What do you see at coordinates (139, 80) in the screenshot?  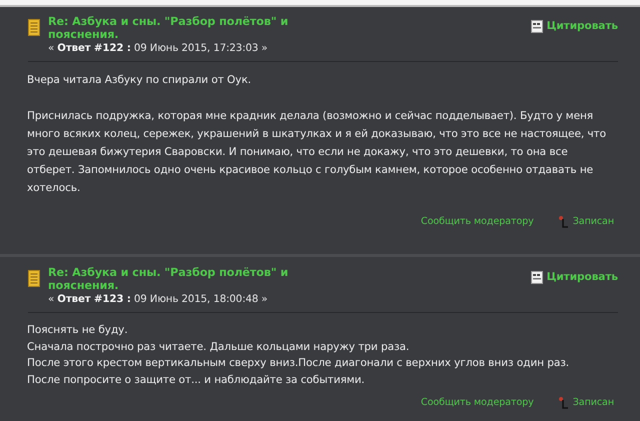 I see `post-text: Вчера читала Азбуку по спирали от Оук.` at bounding box center [139, 80].